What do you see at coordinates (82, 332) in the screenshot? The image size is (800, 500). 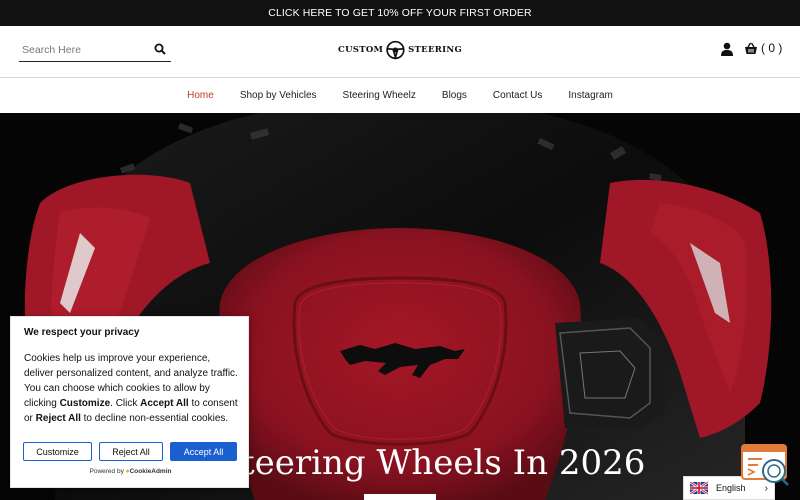 I see `cookie-title: We respect your privacy` at bounding box center [82, 332].